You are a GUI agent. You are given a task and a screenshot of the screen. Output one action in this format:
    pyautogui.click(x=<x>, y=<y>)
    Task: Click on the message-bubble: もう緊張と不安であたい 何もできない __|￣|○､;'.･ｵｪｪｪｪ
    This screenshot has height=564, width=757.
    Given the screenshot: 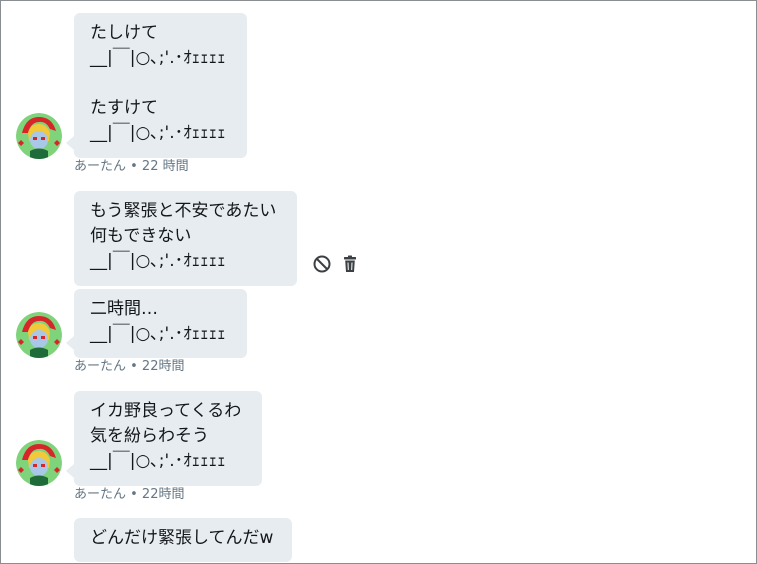 What is the action you would take?
    pyautogui.click(x=185, y=238)
    